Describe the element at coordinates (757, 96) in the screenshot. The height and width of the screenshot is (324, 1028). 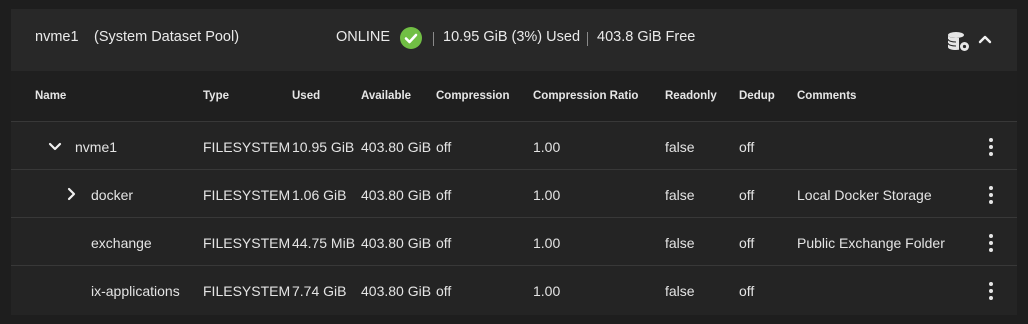
I see `column-header-dedup: Dedup` at that location.